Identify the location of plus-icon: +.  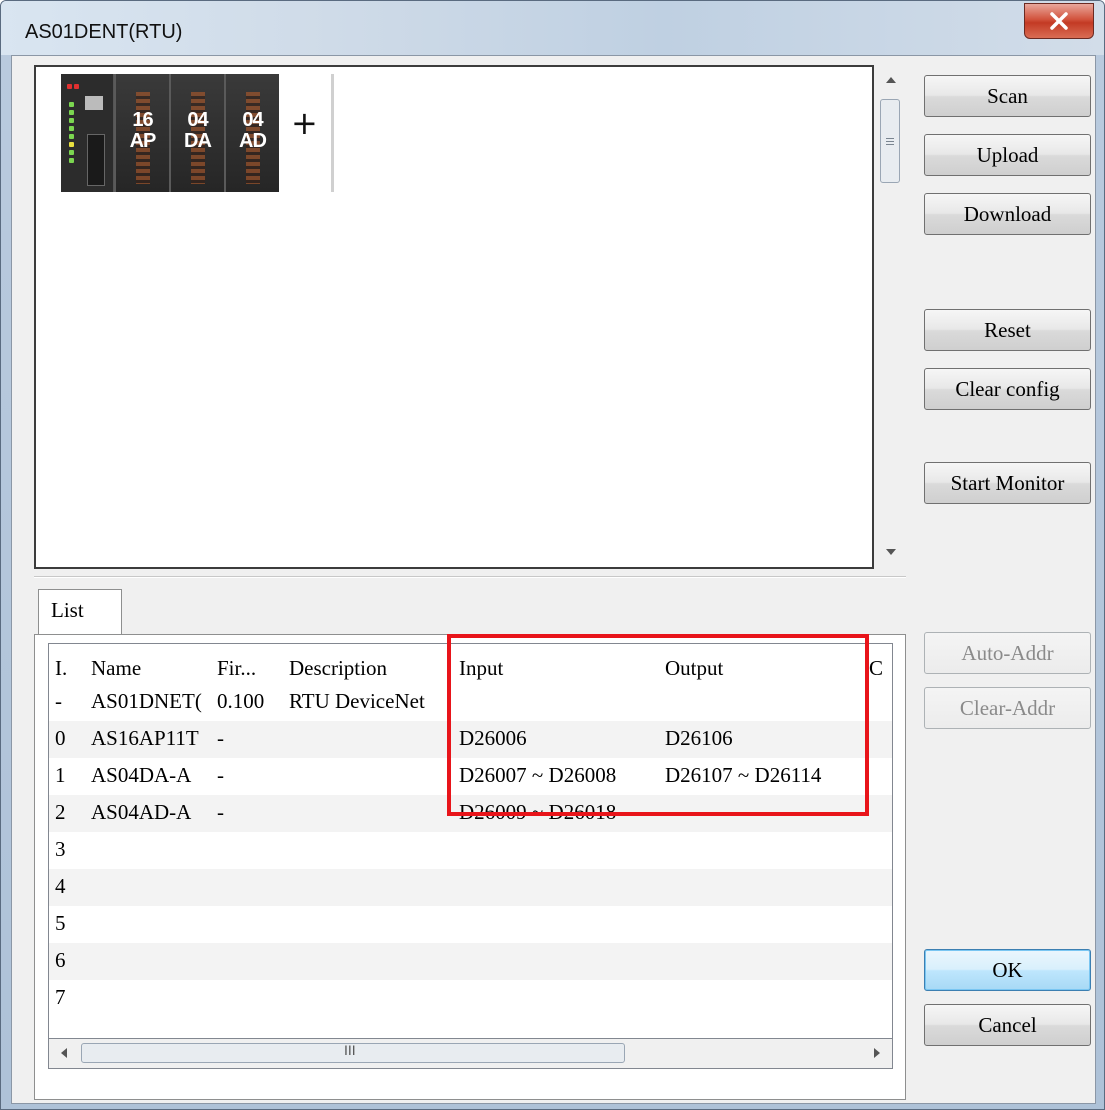
(304, 123).